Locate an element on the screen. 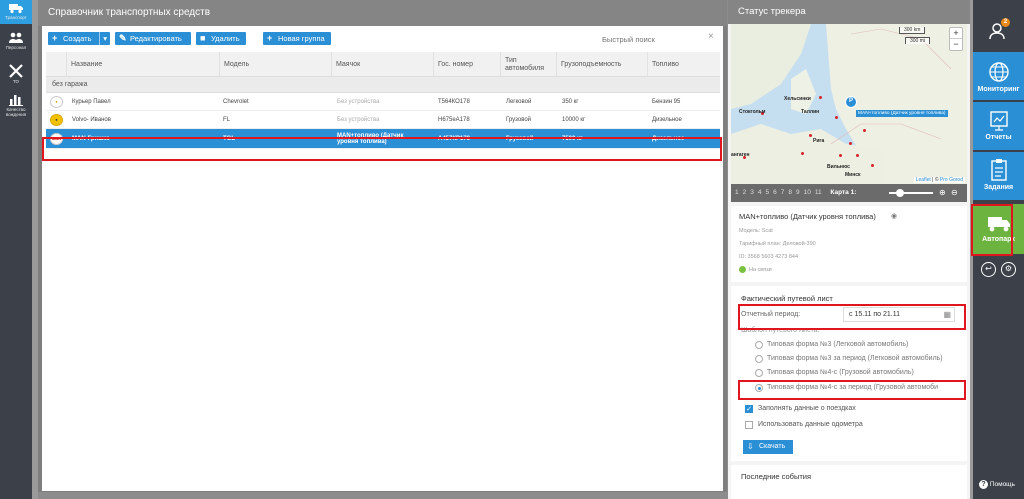 This screenshot has height=499, width=1024. left-nav-label: Транспорт is located at coordinates (16, 17).